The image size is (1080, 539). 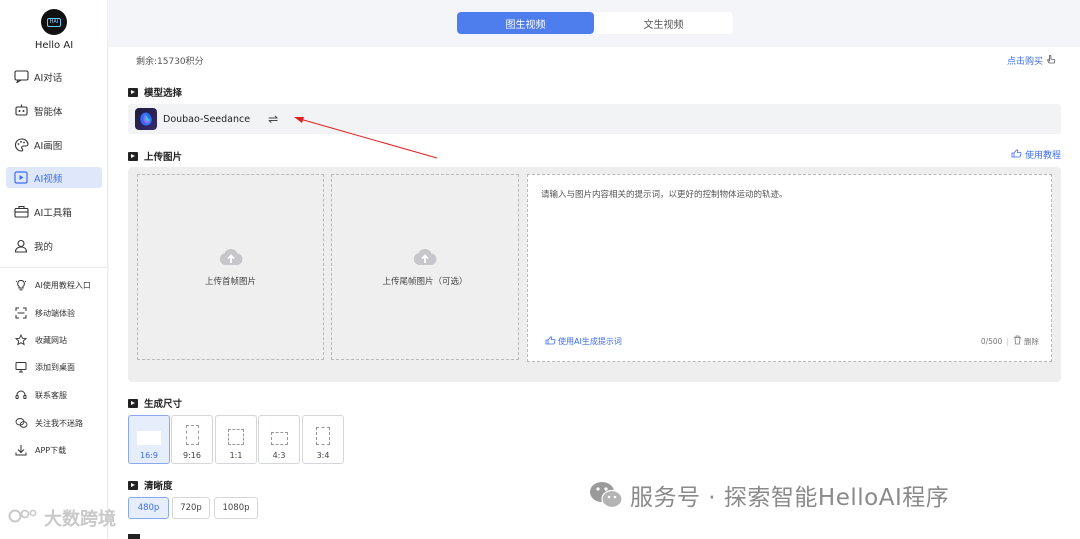 What do you see at coordinates (51, 450) in the screenshot?
I see `sidebar-item-label: APP下载` at bounding box center [51, 450].